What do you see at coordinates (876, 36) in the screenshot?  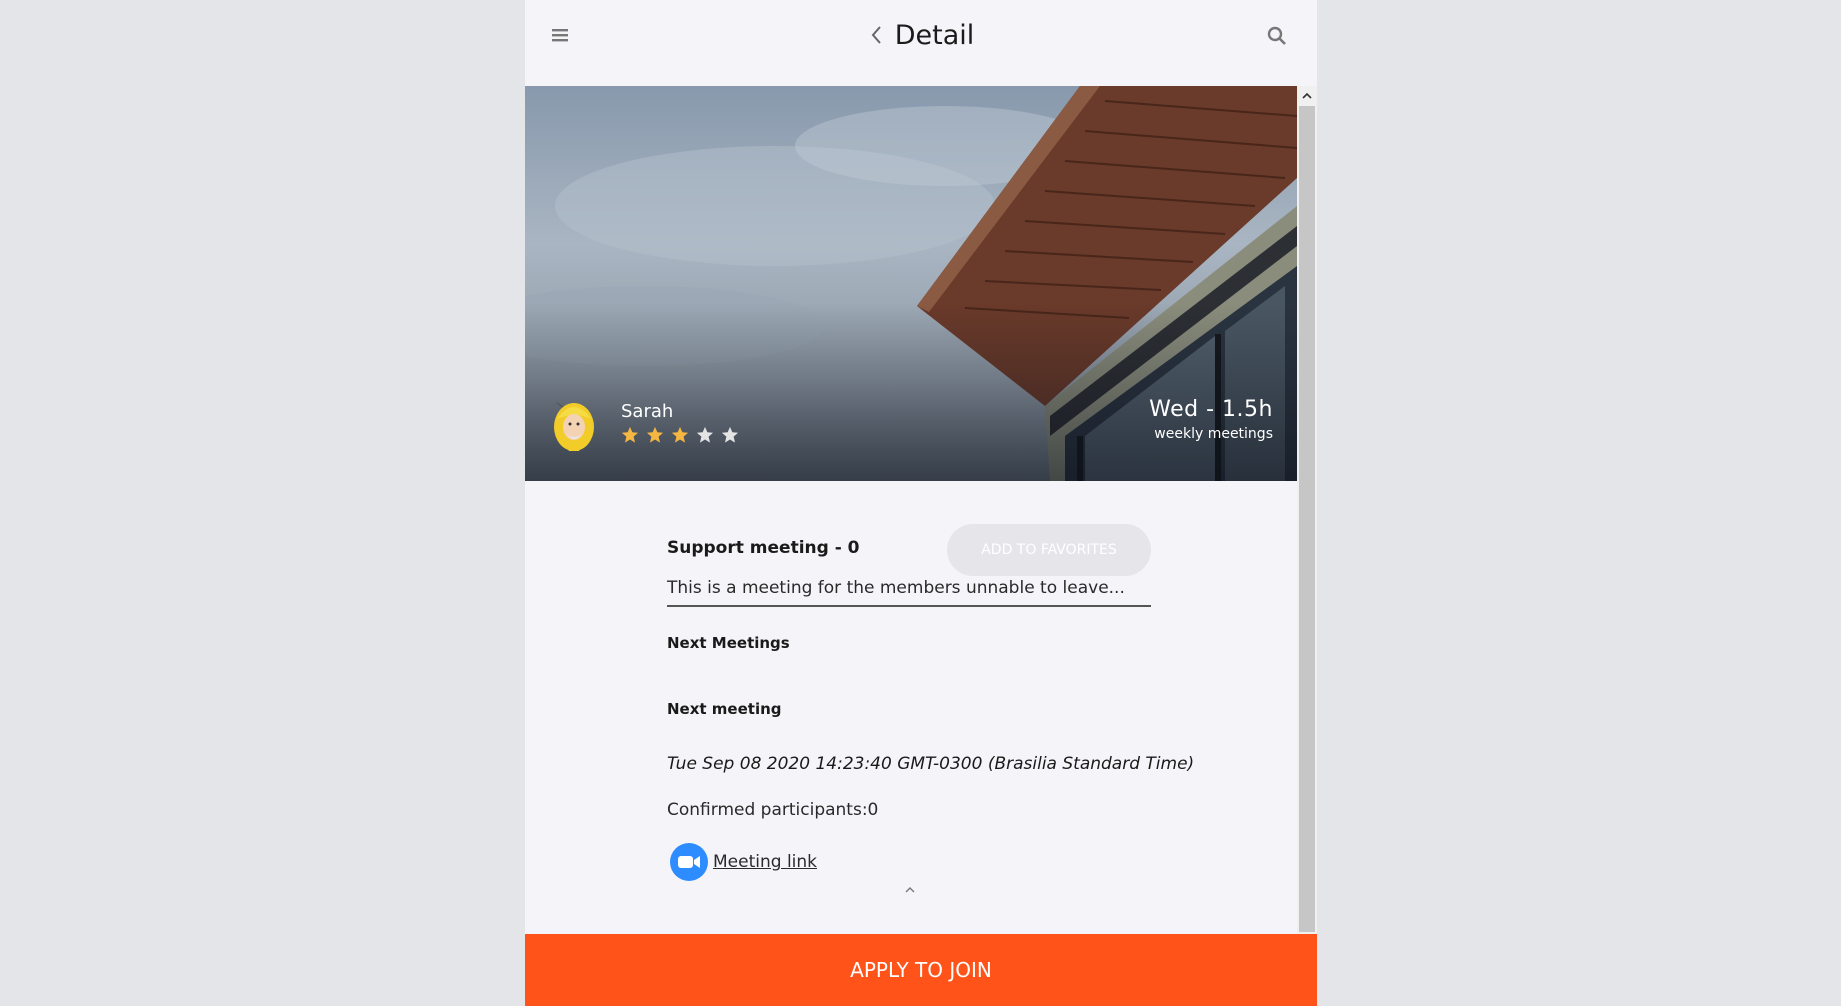 I see `chevron-left-icon` at bounding box center [876, 36].